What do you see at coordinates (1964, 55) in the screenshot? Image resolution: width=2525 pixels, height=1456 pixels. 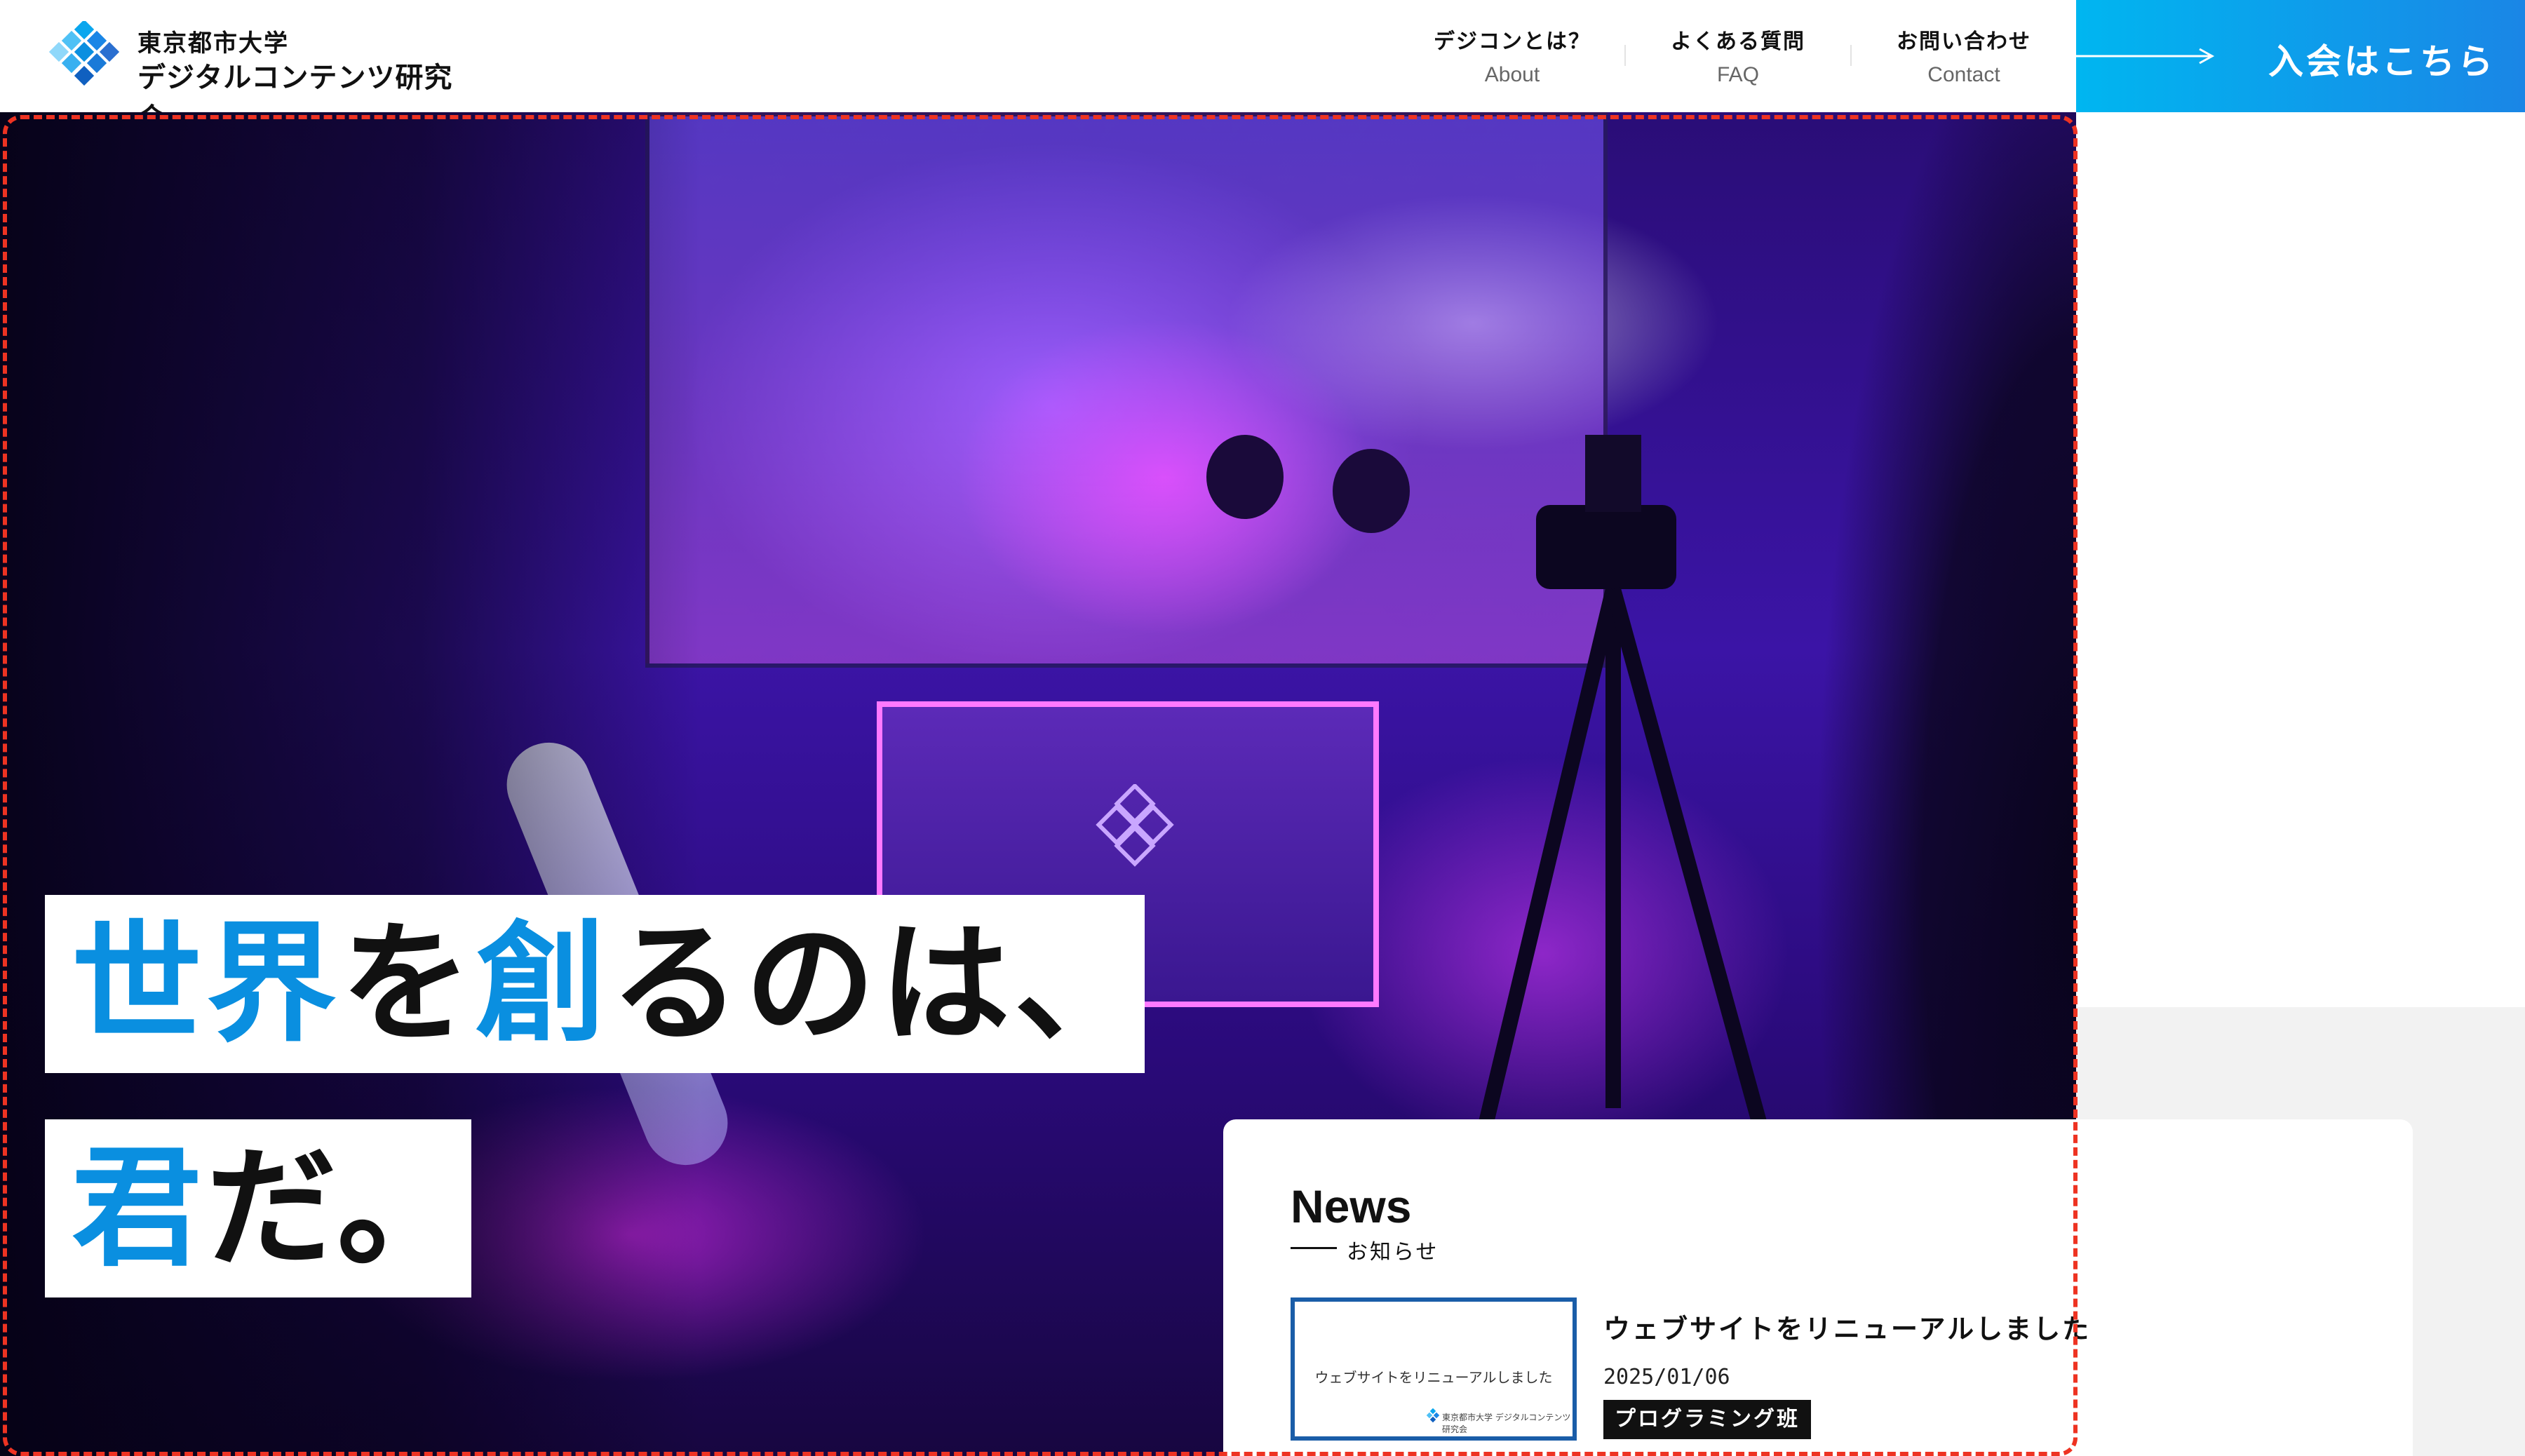 I see `nav-item-contact: お問い合わせ Contact` at bounding box center [1964, 55].